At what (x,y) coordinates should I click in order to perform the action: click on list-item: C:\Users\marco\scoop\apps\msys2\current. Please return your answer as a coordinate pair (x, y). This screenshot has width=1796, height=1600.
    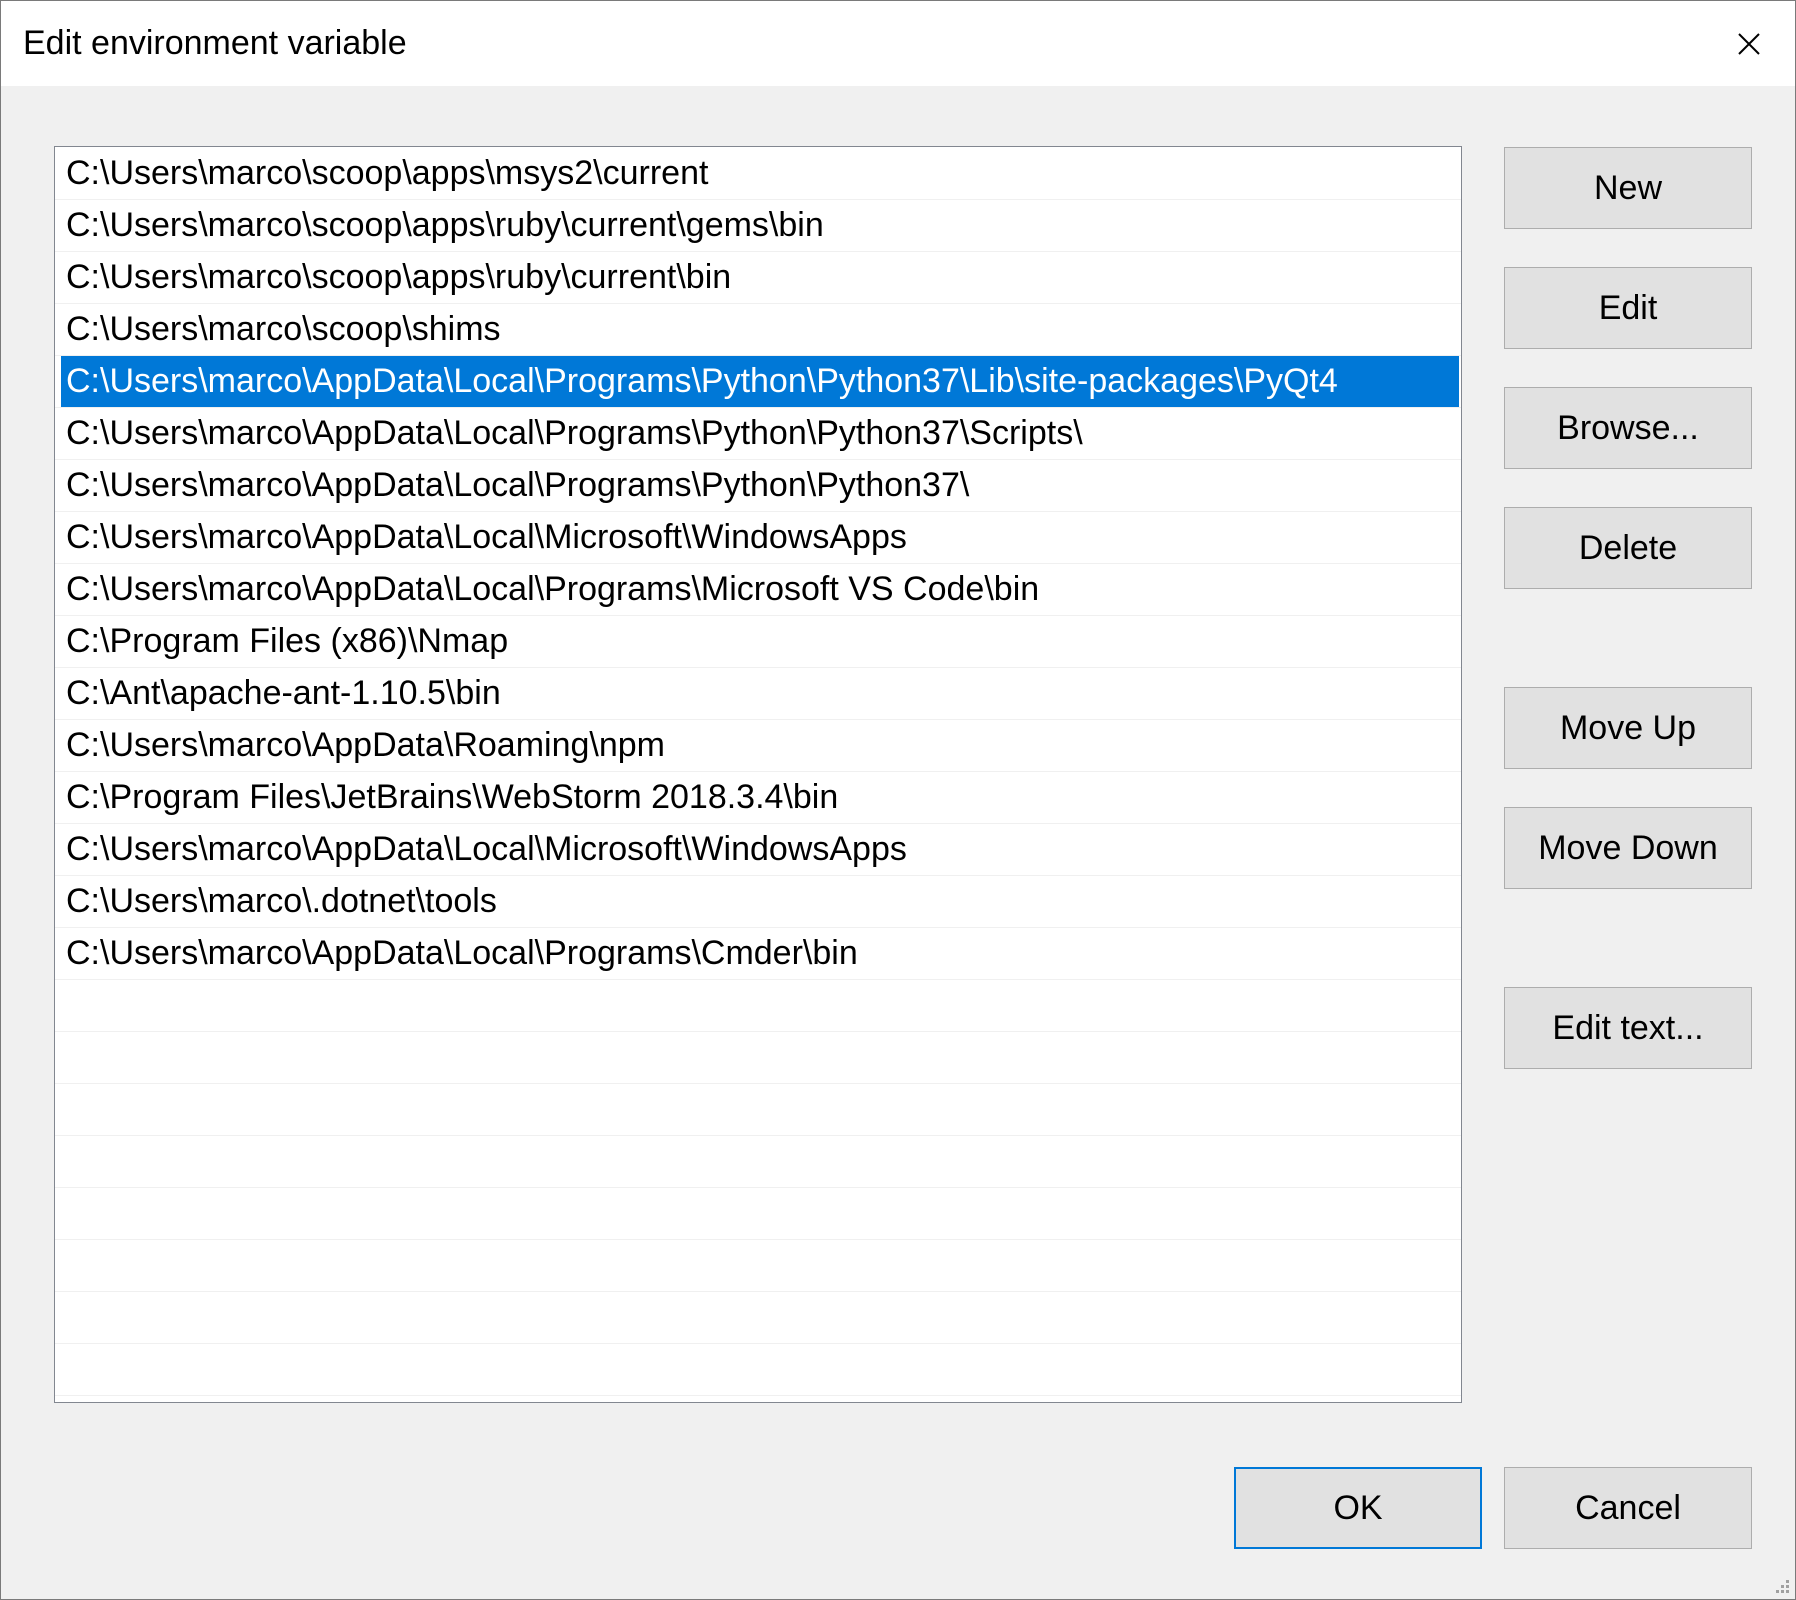
    Looking at the image, I should click on (758, 174).